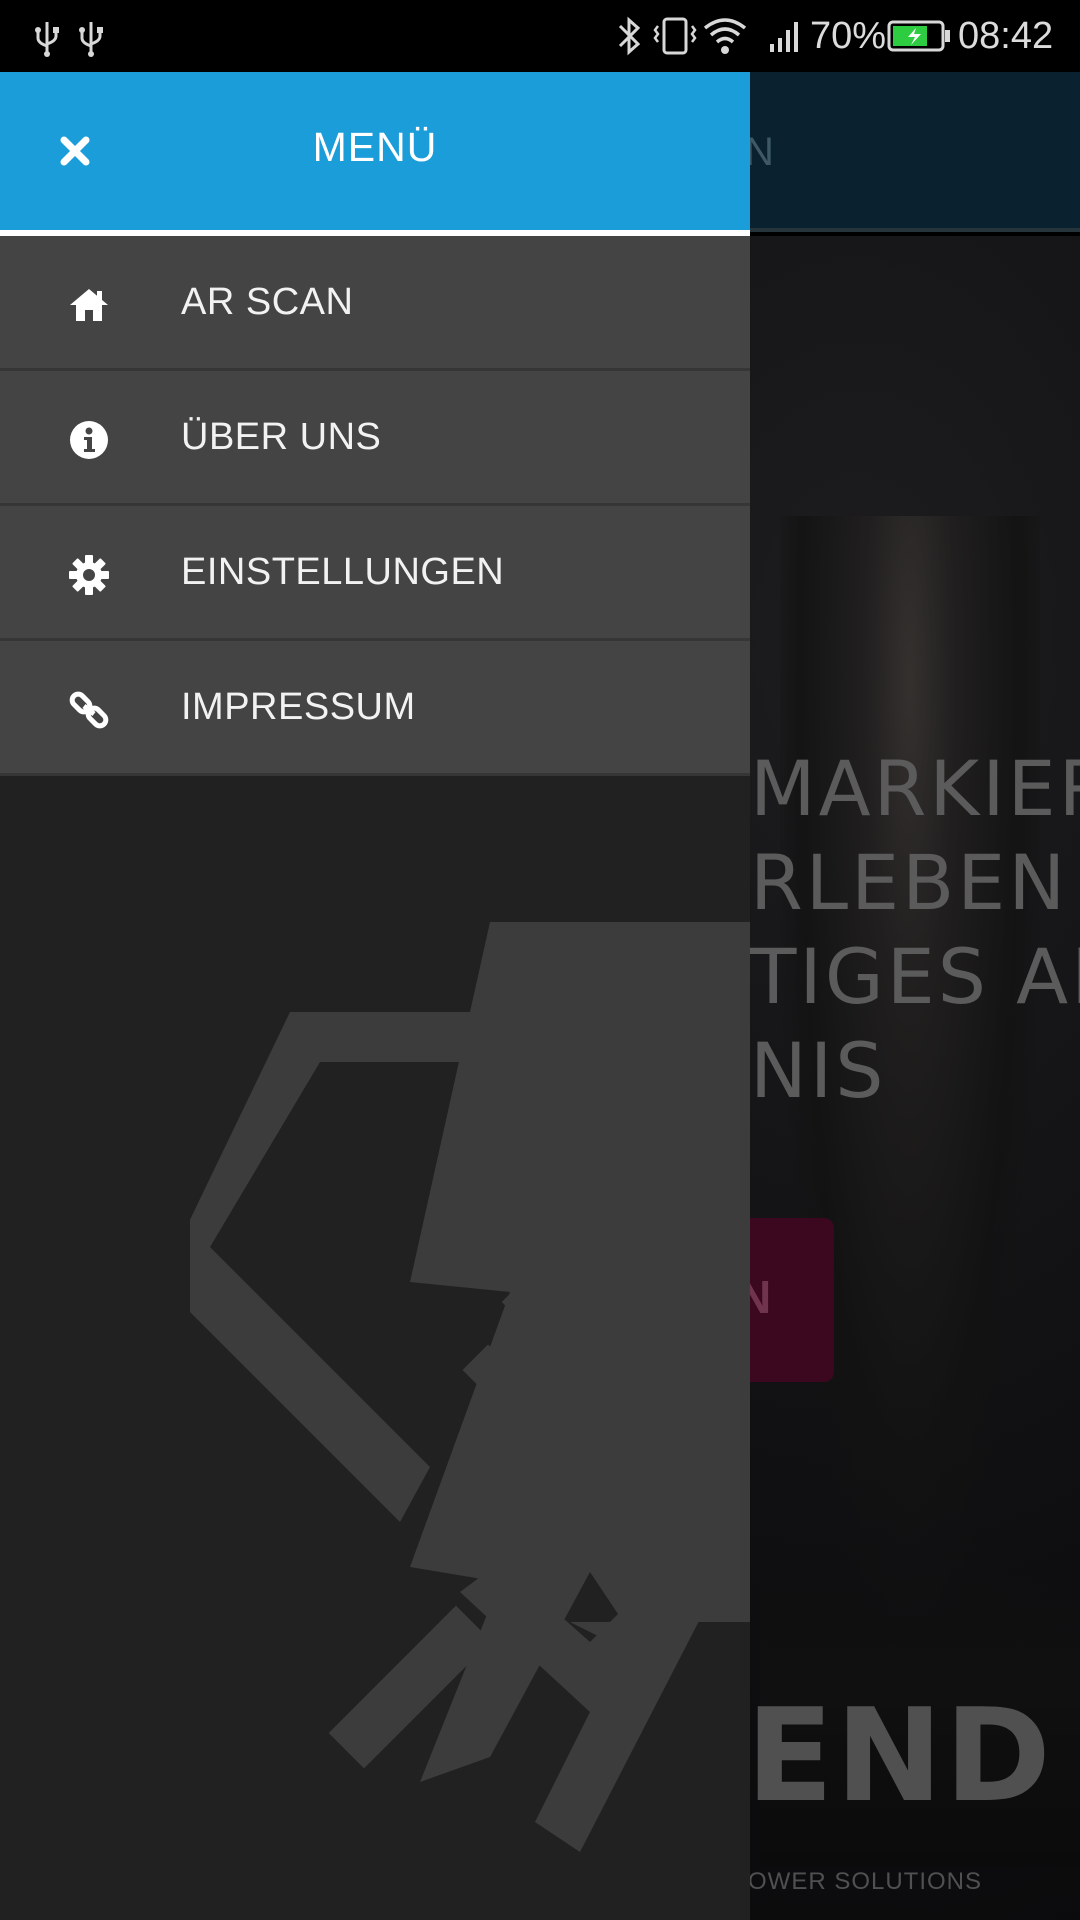 The image size is (1080, 1920). I want to click on battery-percent: 70%, so click(848, 36).